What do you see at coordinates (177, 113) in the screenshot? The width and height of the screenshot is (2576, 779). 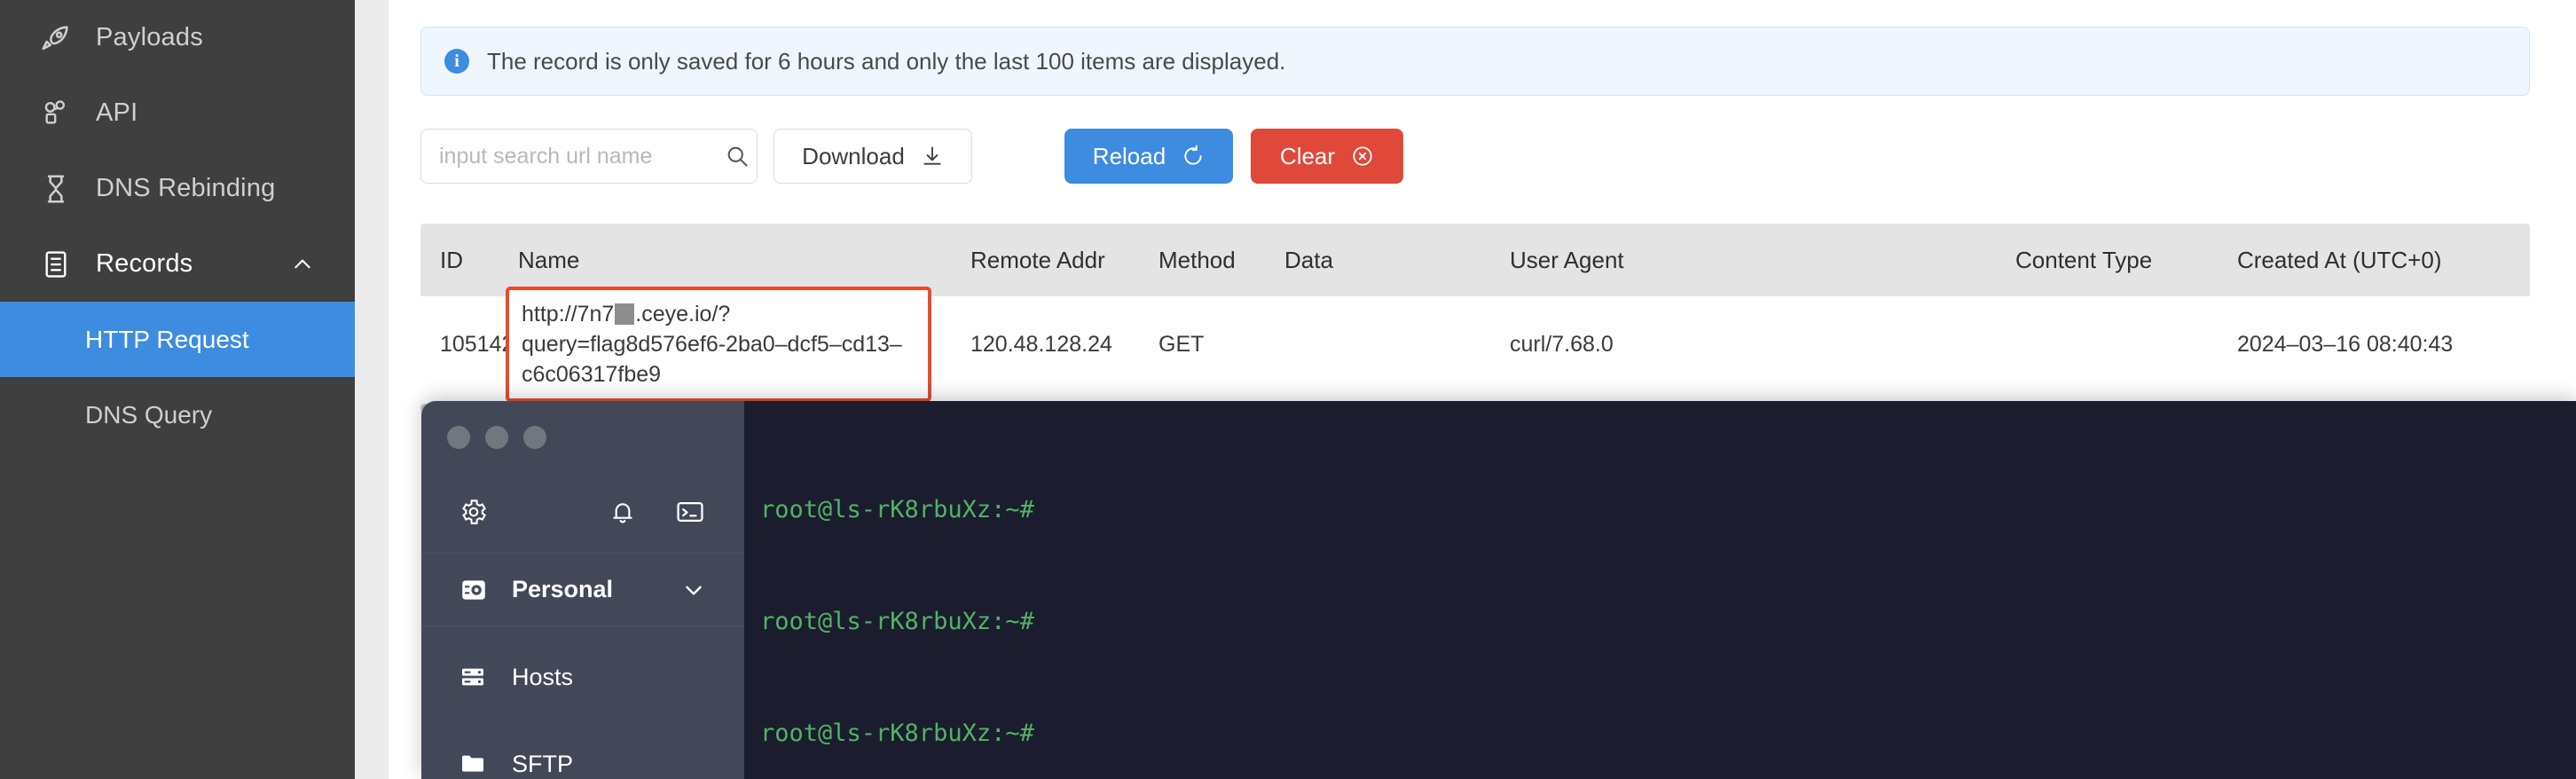 I see `sidebar-item-api: API` at bounding box center [177, 113].